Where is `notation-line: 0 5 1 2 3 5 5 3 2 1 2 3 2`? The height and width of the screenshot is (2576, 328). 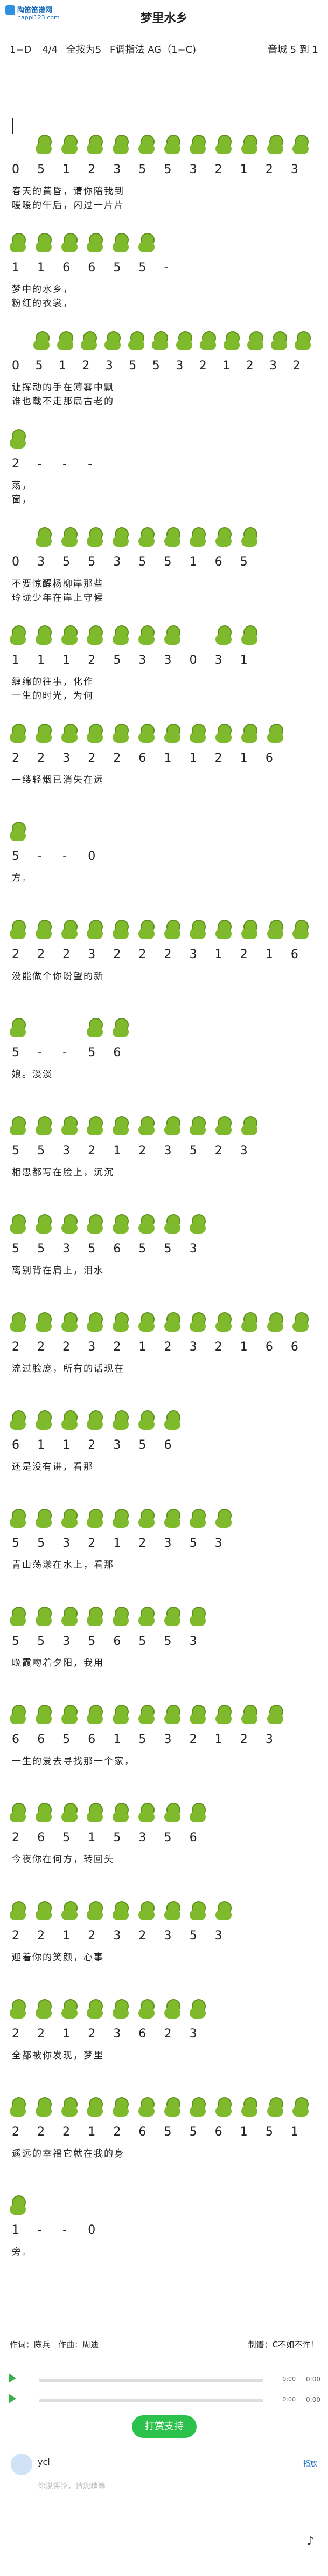 notation-line: 0 5 1 2 3 5 5 3 2 1 2 3 2 is located at coordinates (164, 370).